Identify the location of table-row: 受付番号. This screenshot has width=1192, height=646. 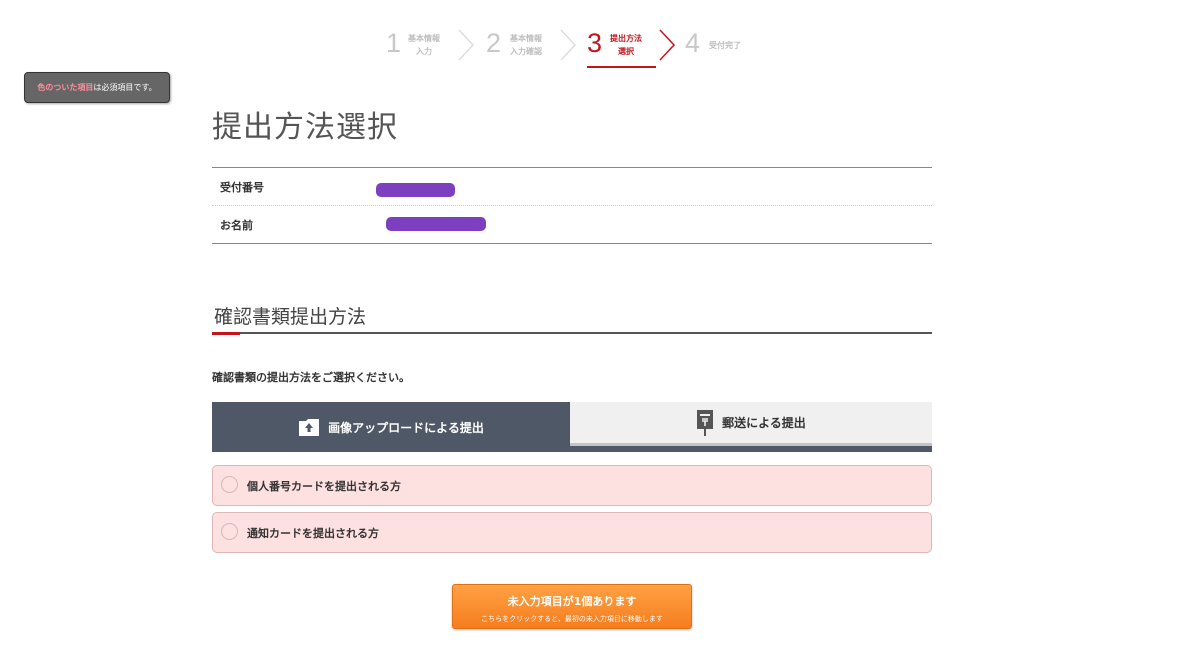
(572, 186).